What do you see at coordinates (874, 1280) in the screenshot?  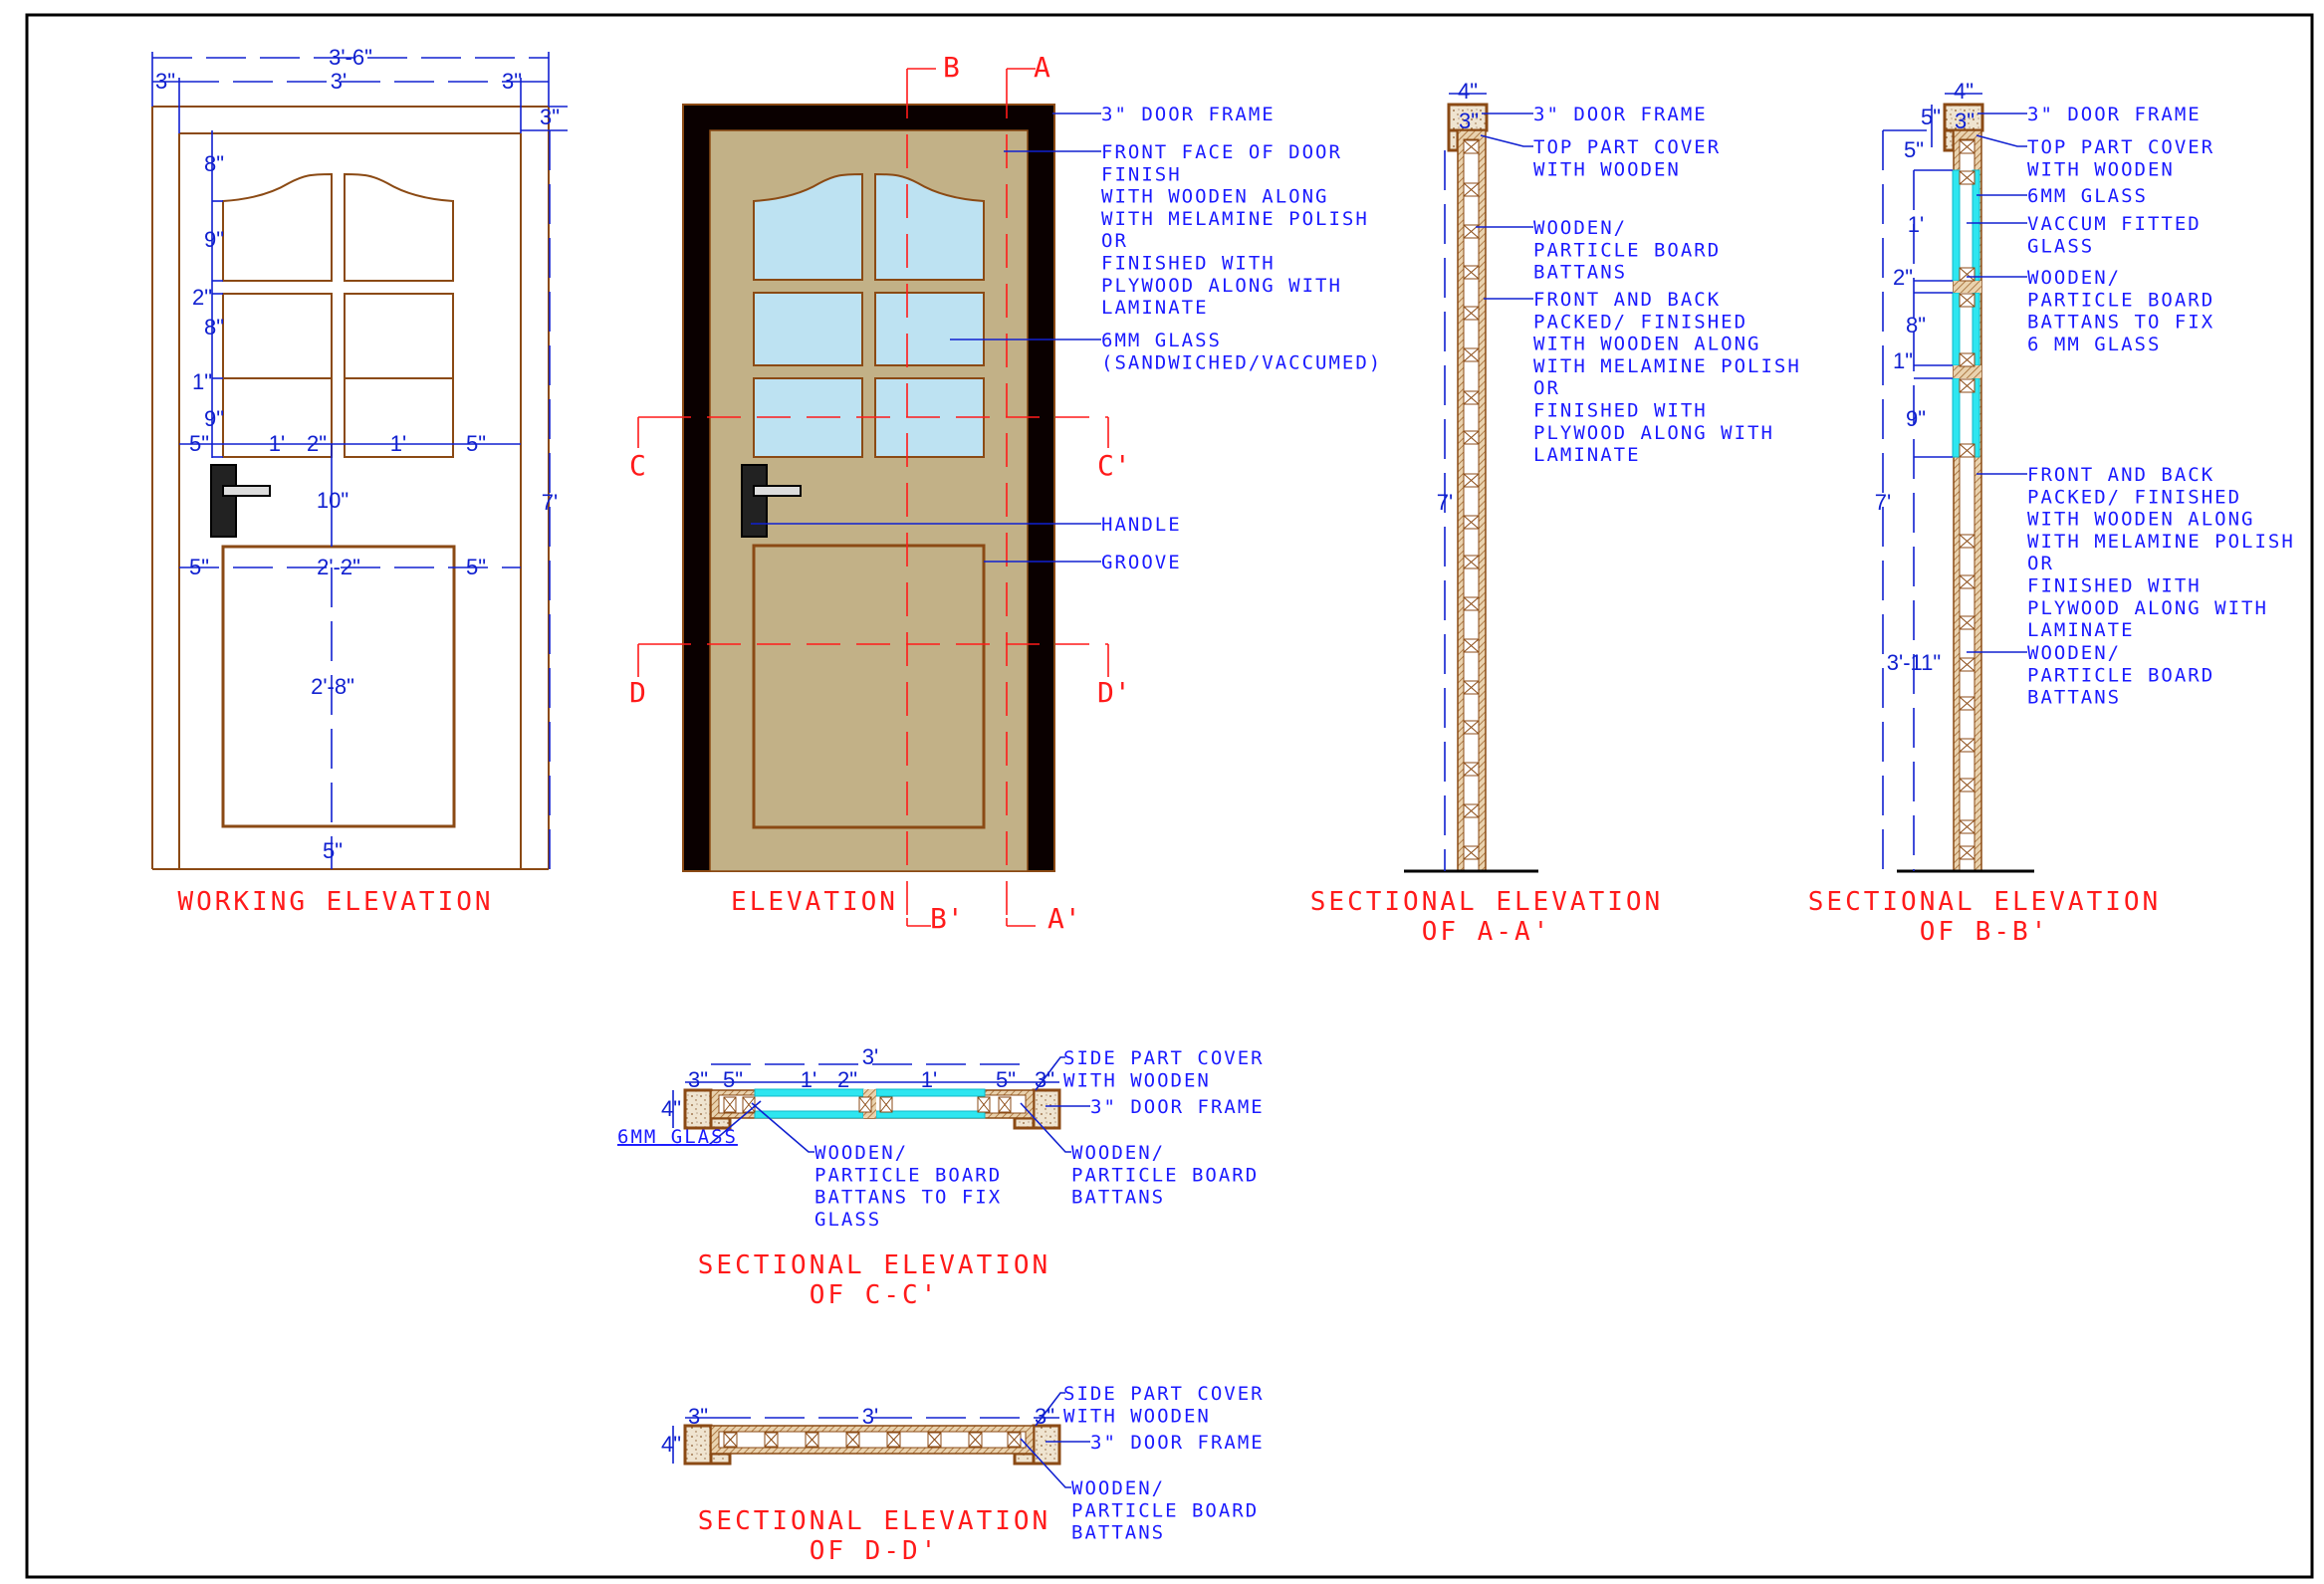 I see `section-cc-title: SECTIONAL ELEVATION OF C-C'` at bounding box center [874, 1280].